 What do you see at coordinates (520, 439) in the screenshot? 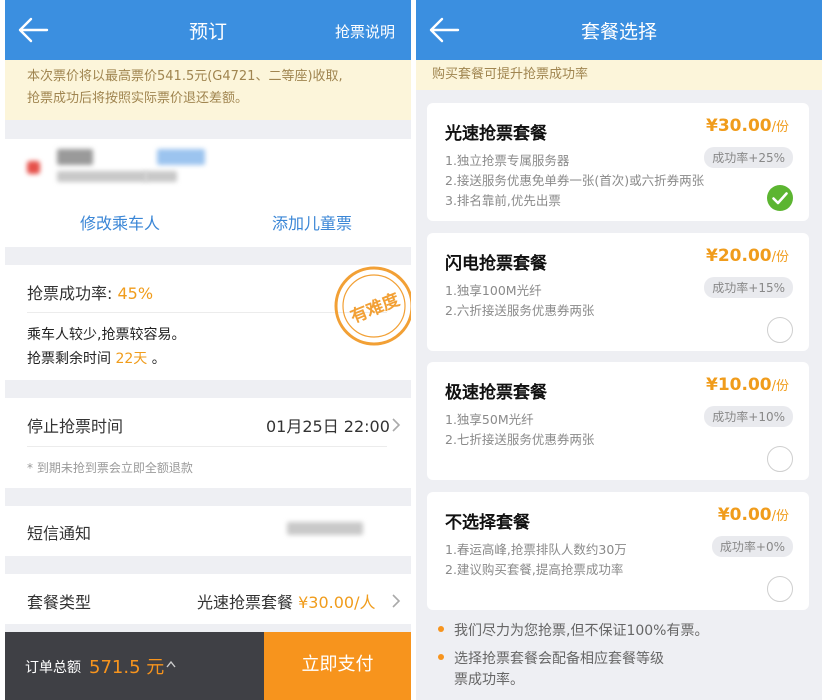
I see `package-feature: 2.七折接送服务优惠券两张` at bounding box center [520, 439].